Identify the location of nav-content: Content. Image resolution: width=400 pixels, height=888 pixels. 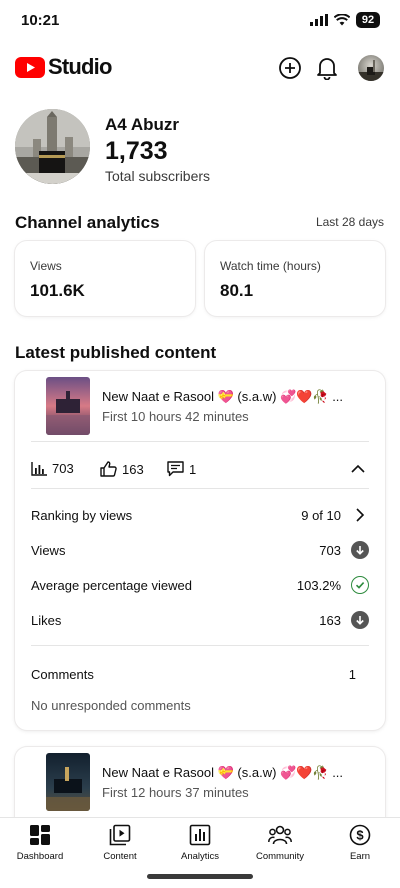
(120, 843).